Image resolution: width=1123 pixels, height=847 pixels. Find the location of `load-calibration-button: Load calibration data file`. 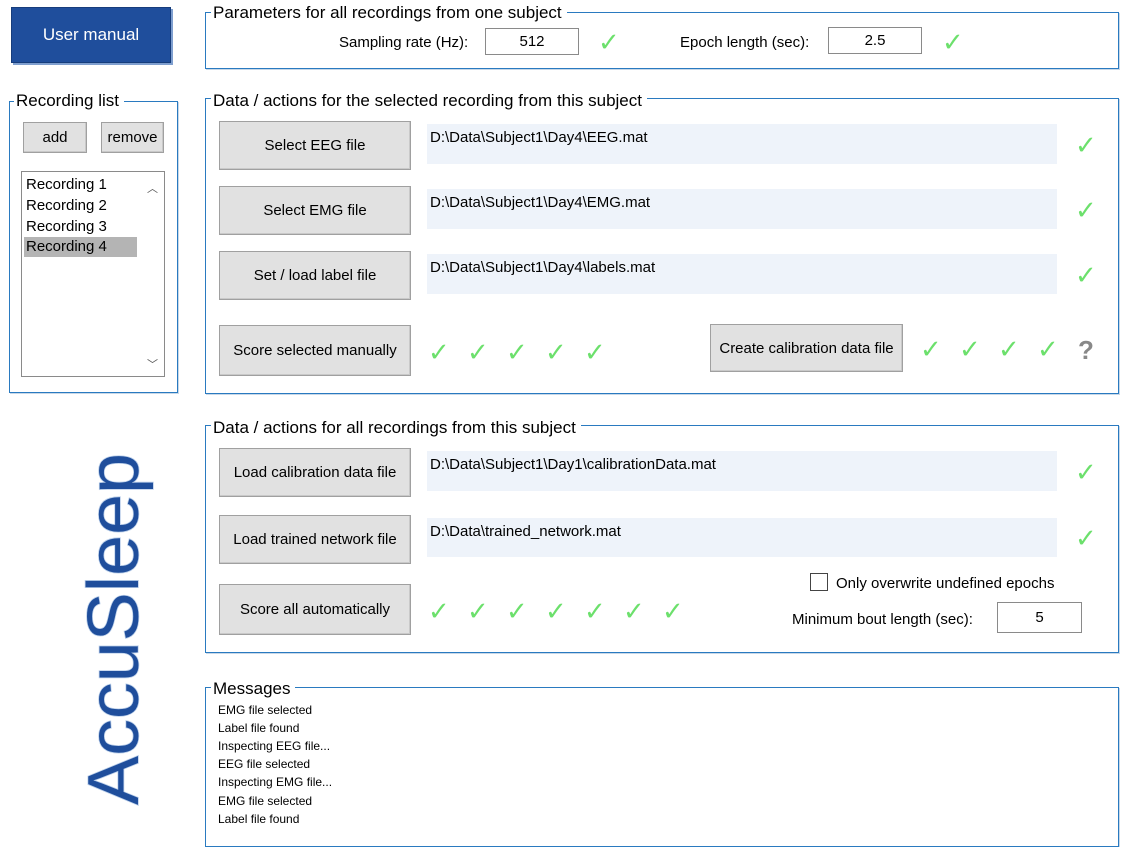

load-calibration-button: Load calibration data file is located at coordinates (315, 472).